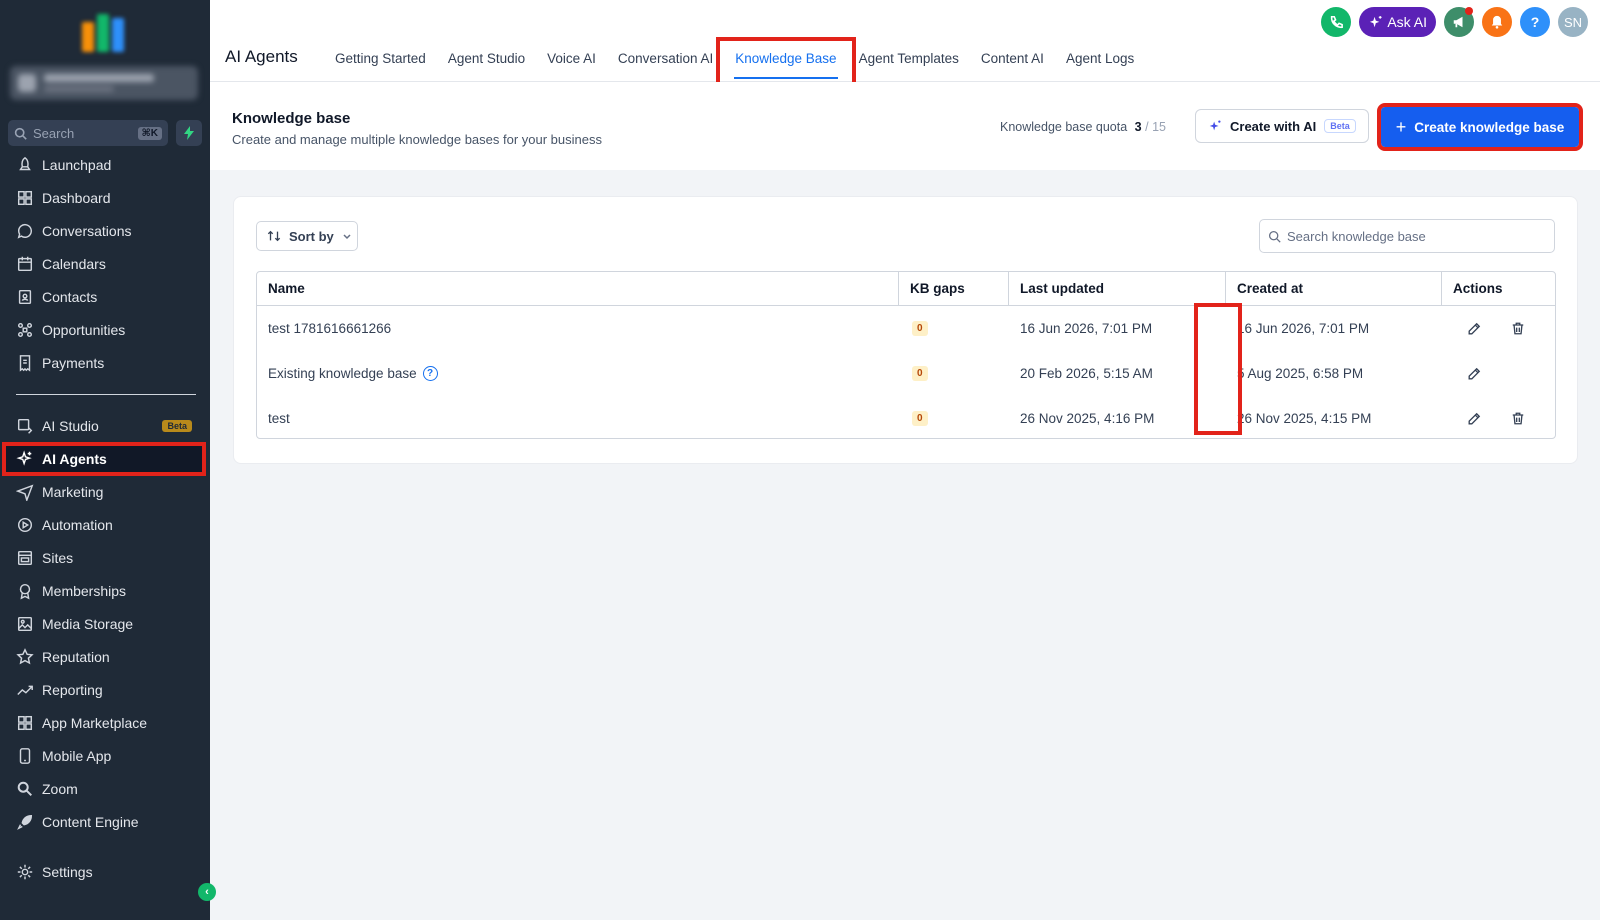 This screenshot has width=1600, height=920. What do you see at coordinates (785, 61) in the screenshot?
I see `tab-knowledge-base: Knowledge Base` at bounding box center [785, 61].